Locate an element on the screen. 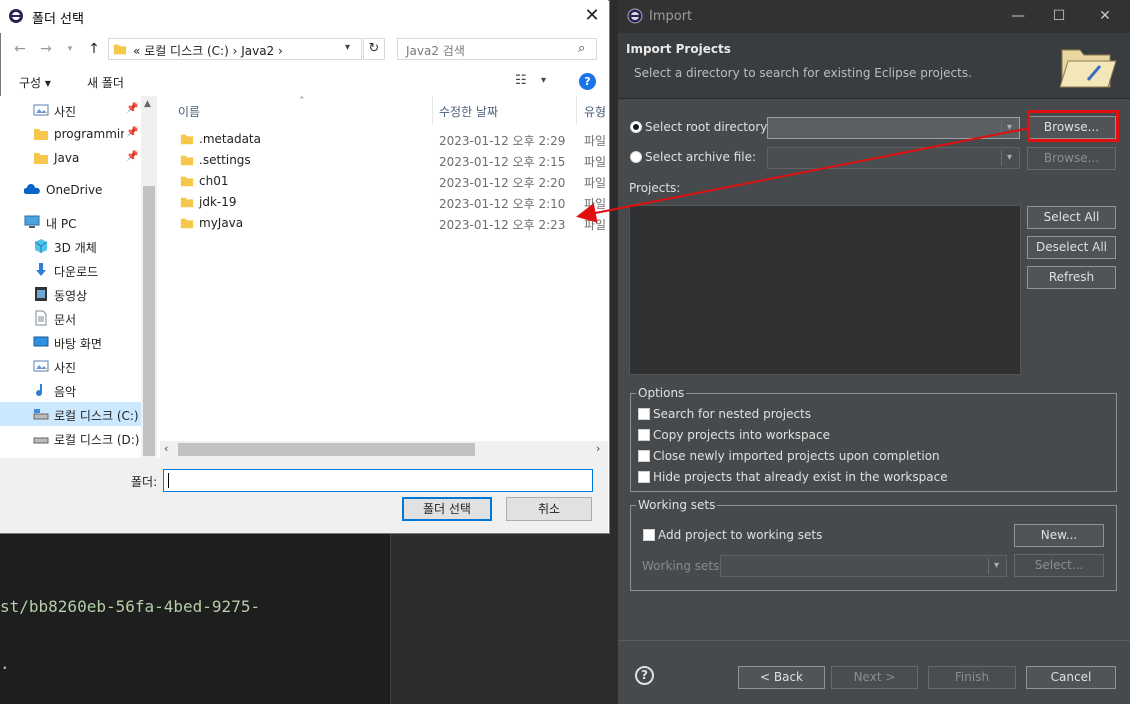  nav-item-drive-d: 로컬 디스크 (D:) is located at coordinates (70, 438).